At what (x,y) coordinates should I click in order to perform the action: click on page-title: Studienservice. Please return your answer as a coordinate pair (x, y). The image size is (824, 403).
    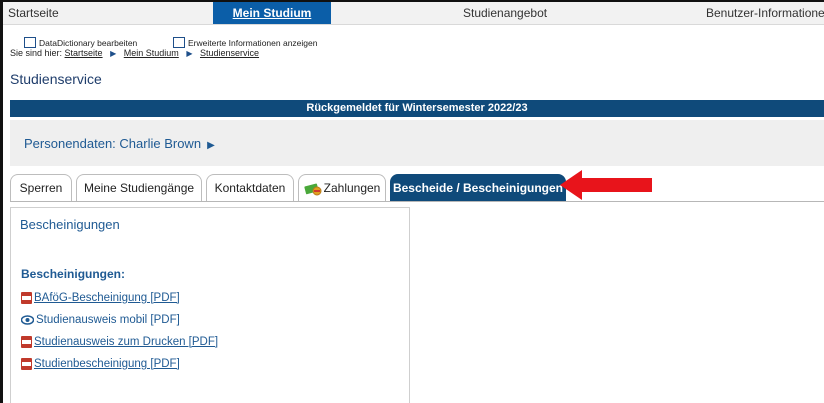
    Looking at the image, I should click on (56, 79).